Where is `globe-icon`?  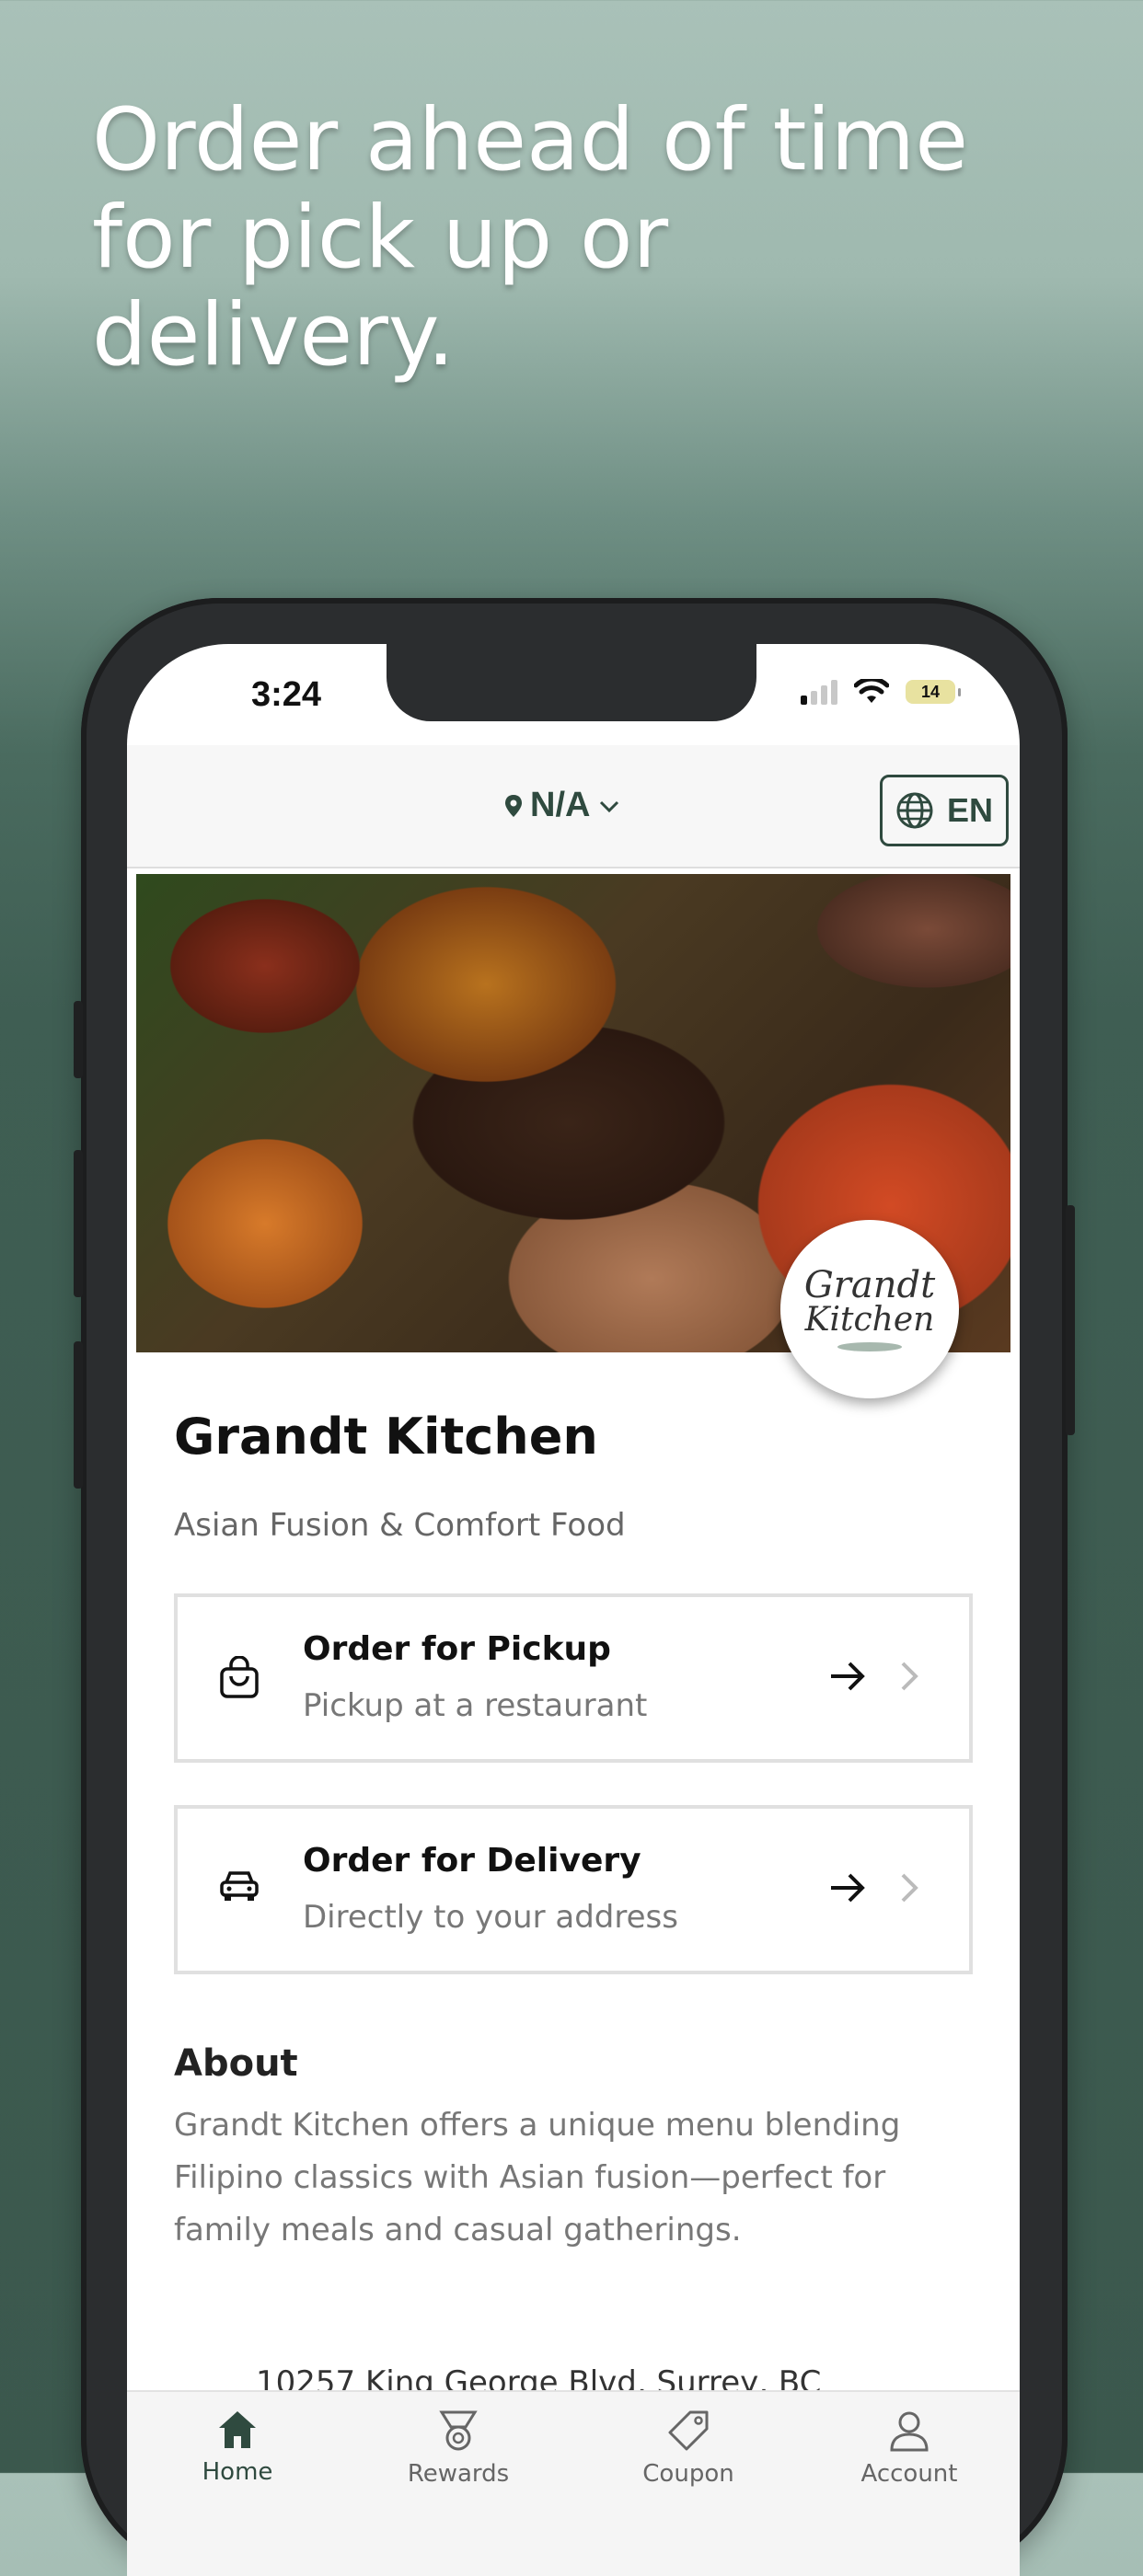
globe-icon is located at coordinates (914, 810).